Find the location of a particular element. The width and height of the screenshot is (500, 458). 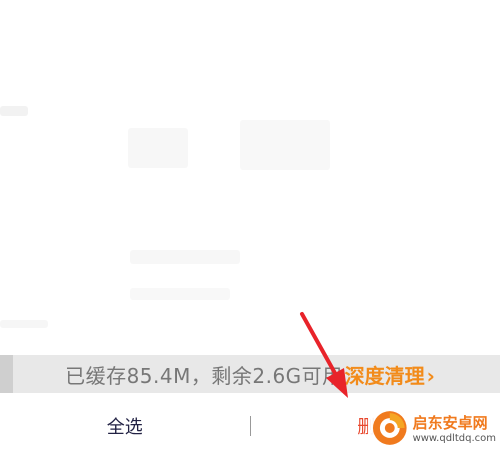

watermark: 启东安卓网 www.qdltdq.com is located at coordinates (432, 428).